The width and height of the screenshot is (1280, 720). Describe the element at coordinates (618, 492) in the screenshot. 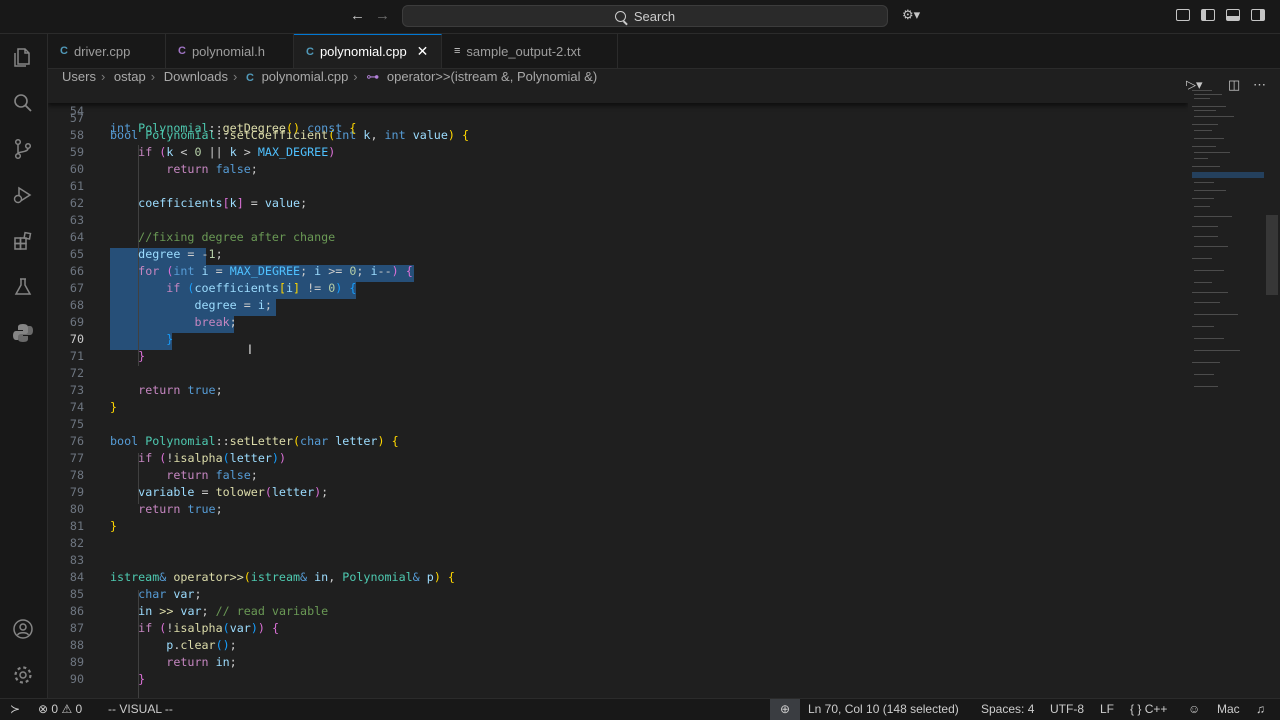

I see `code-row: 79 variable = tolower(letter);` at that location.